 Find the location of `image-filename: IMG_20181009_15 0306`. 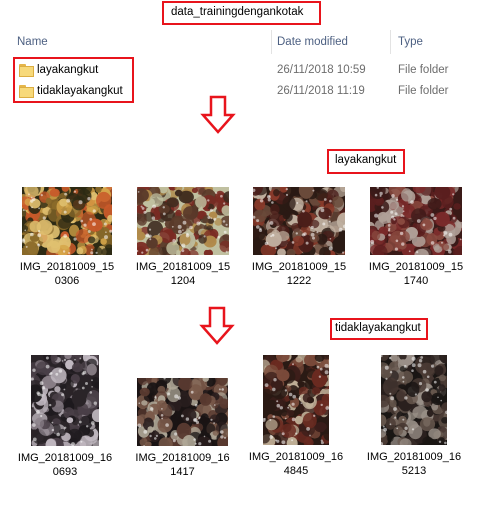

image-filename: IMG_20181009_15 0306 is located at coordinates (67, 274).